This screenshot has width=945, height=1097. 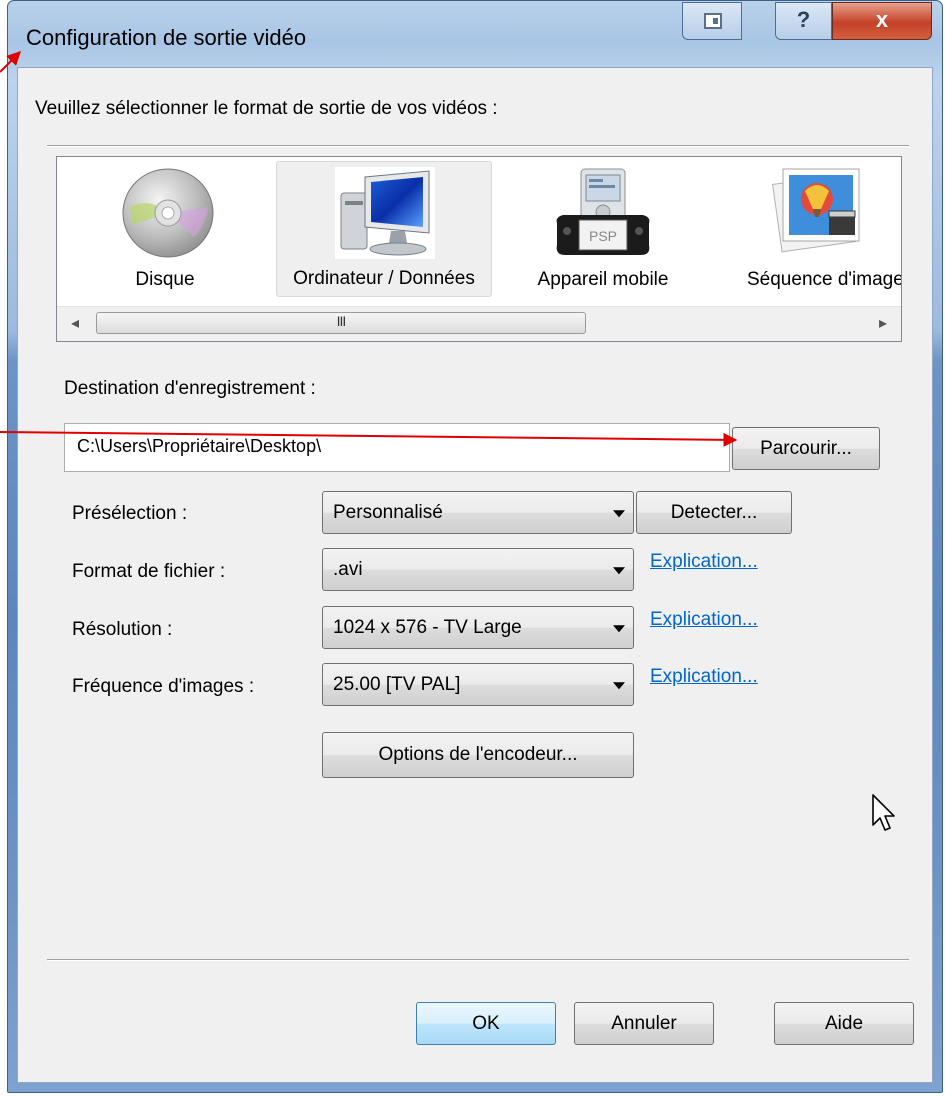 I want to click on scrollbar-thumb: III, so click(x=341, y=323).